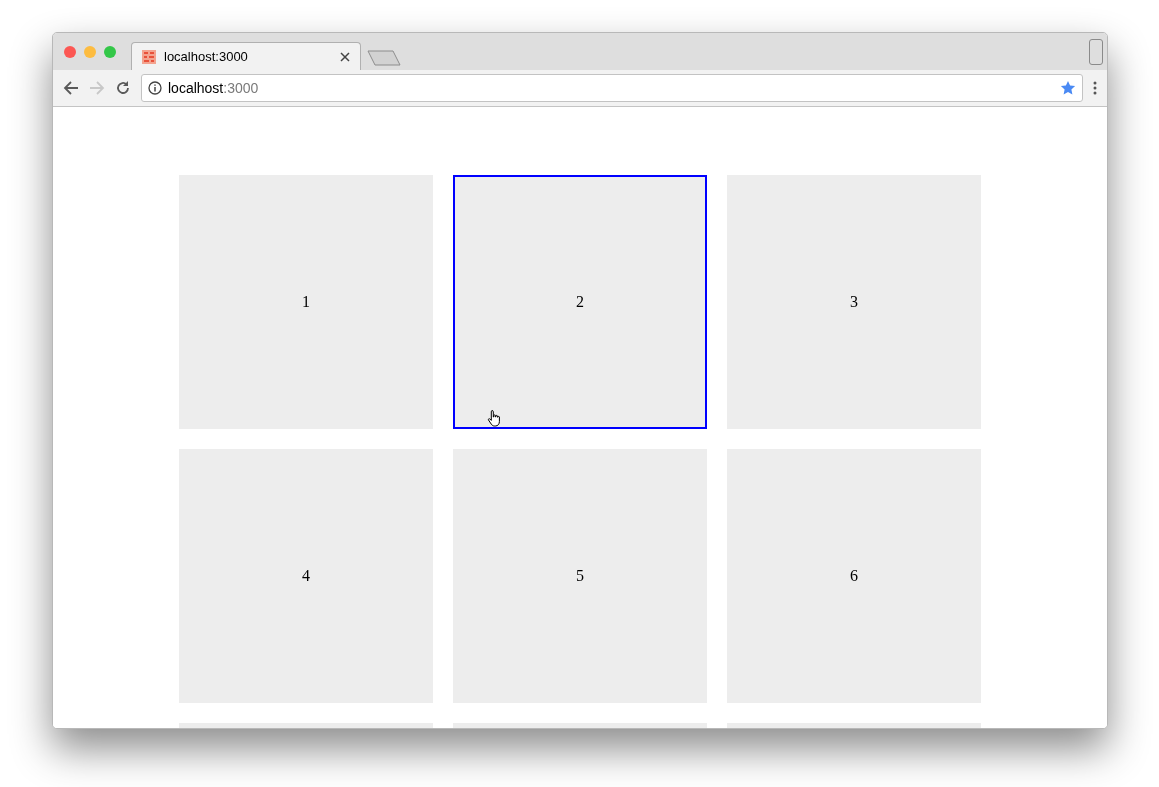  I want to click on tile-label: 6, so click(854, 576).